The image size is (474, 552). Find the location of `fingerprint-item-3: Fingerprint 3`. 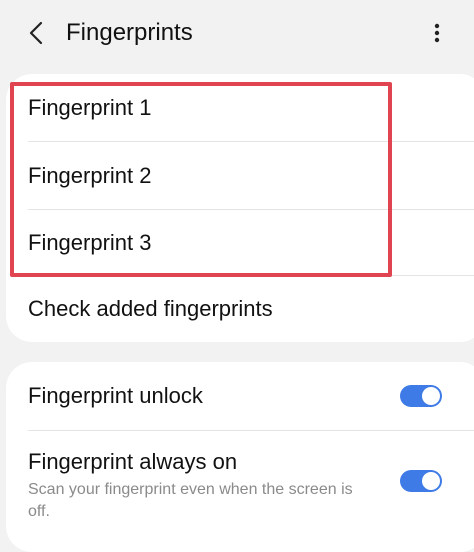

fingerprint-item-3: Fingerprint 3 is located at coordinates (240, 243).